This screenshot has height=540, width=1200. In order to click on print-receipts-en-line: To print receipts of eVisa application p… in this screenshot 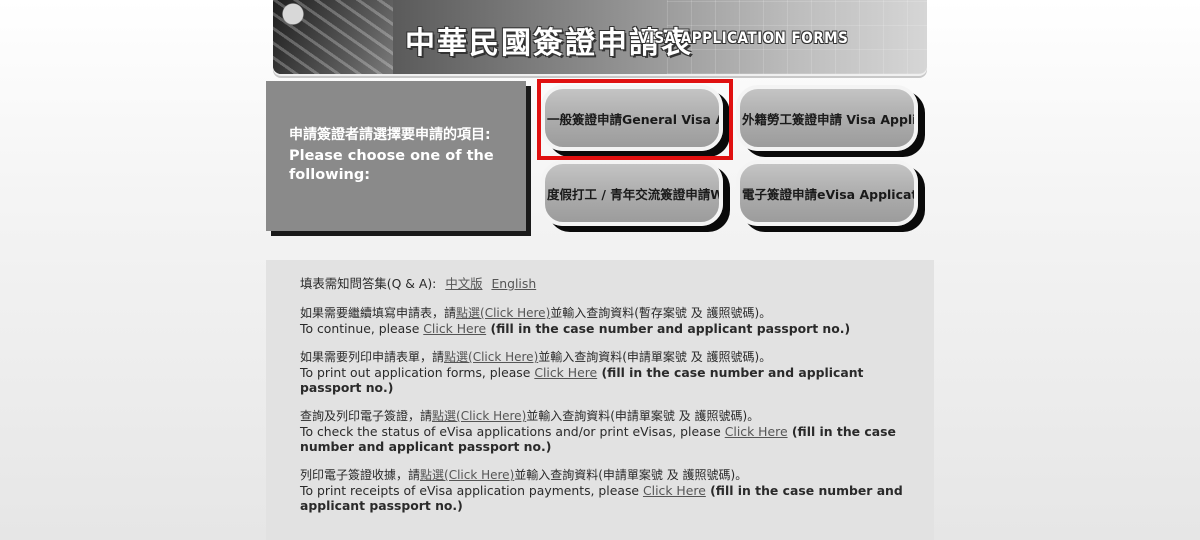, I will do `click(605, 498)`.